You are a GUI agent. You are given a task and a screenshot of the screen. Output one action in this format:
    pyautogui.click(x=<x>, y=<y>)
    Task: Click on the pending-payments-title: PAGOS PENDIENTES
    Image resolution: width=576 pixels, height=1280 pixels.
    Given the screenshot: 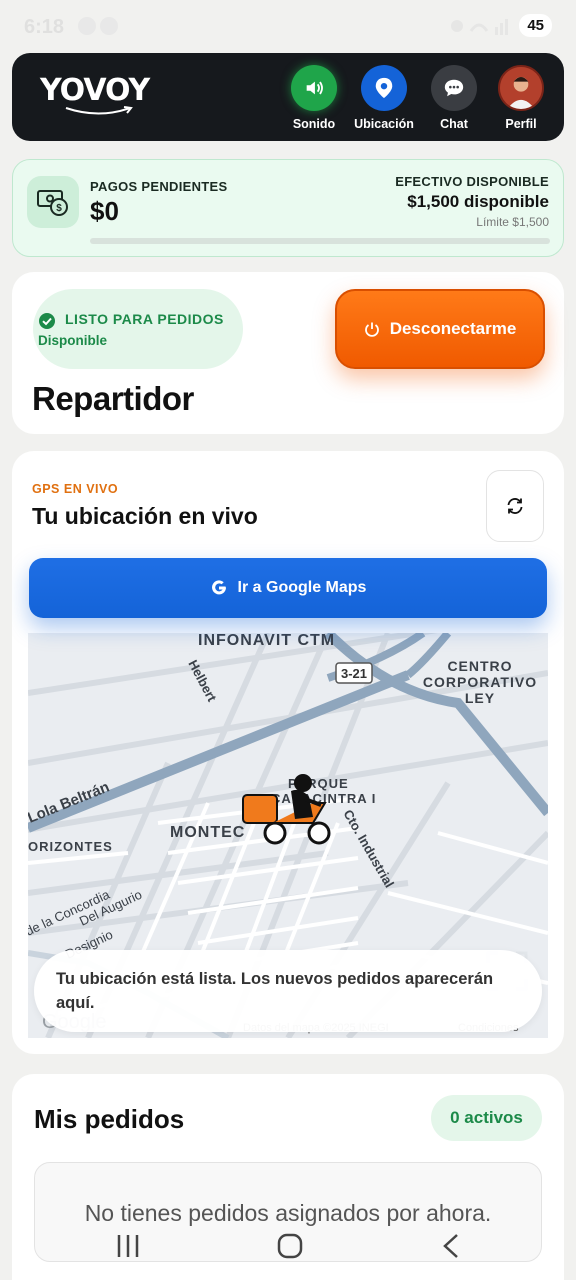 What is the action you would take?
    pyautogui.click(x=159, y=186)
    